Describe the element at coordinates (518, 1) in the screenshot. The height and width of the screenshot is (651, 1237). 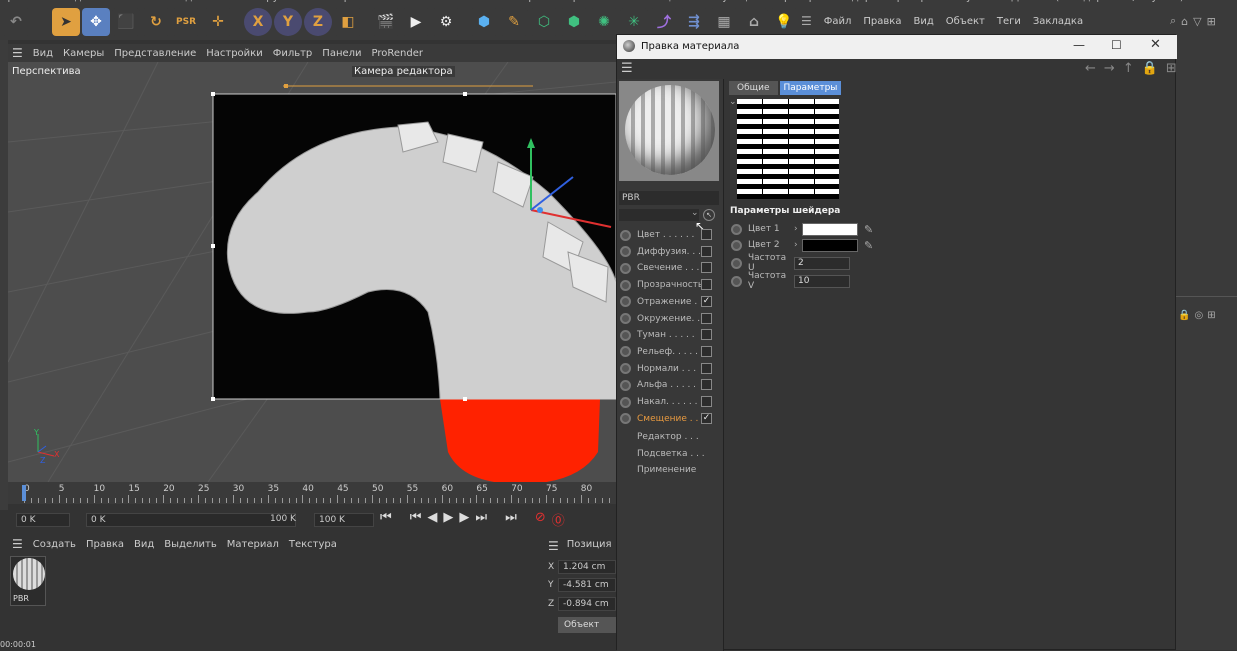
I see `top-menu-item: MoGraph` at that location.